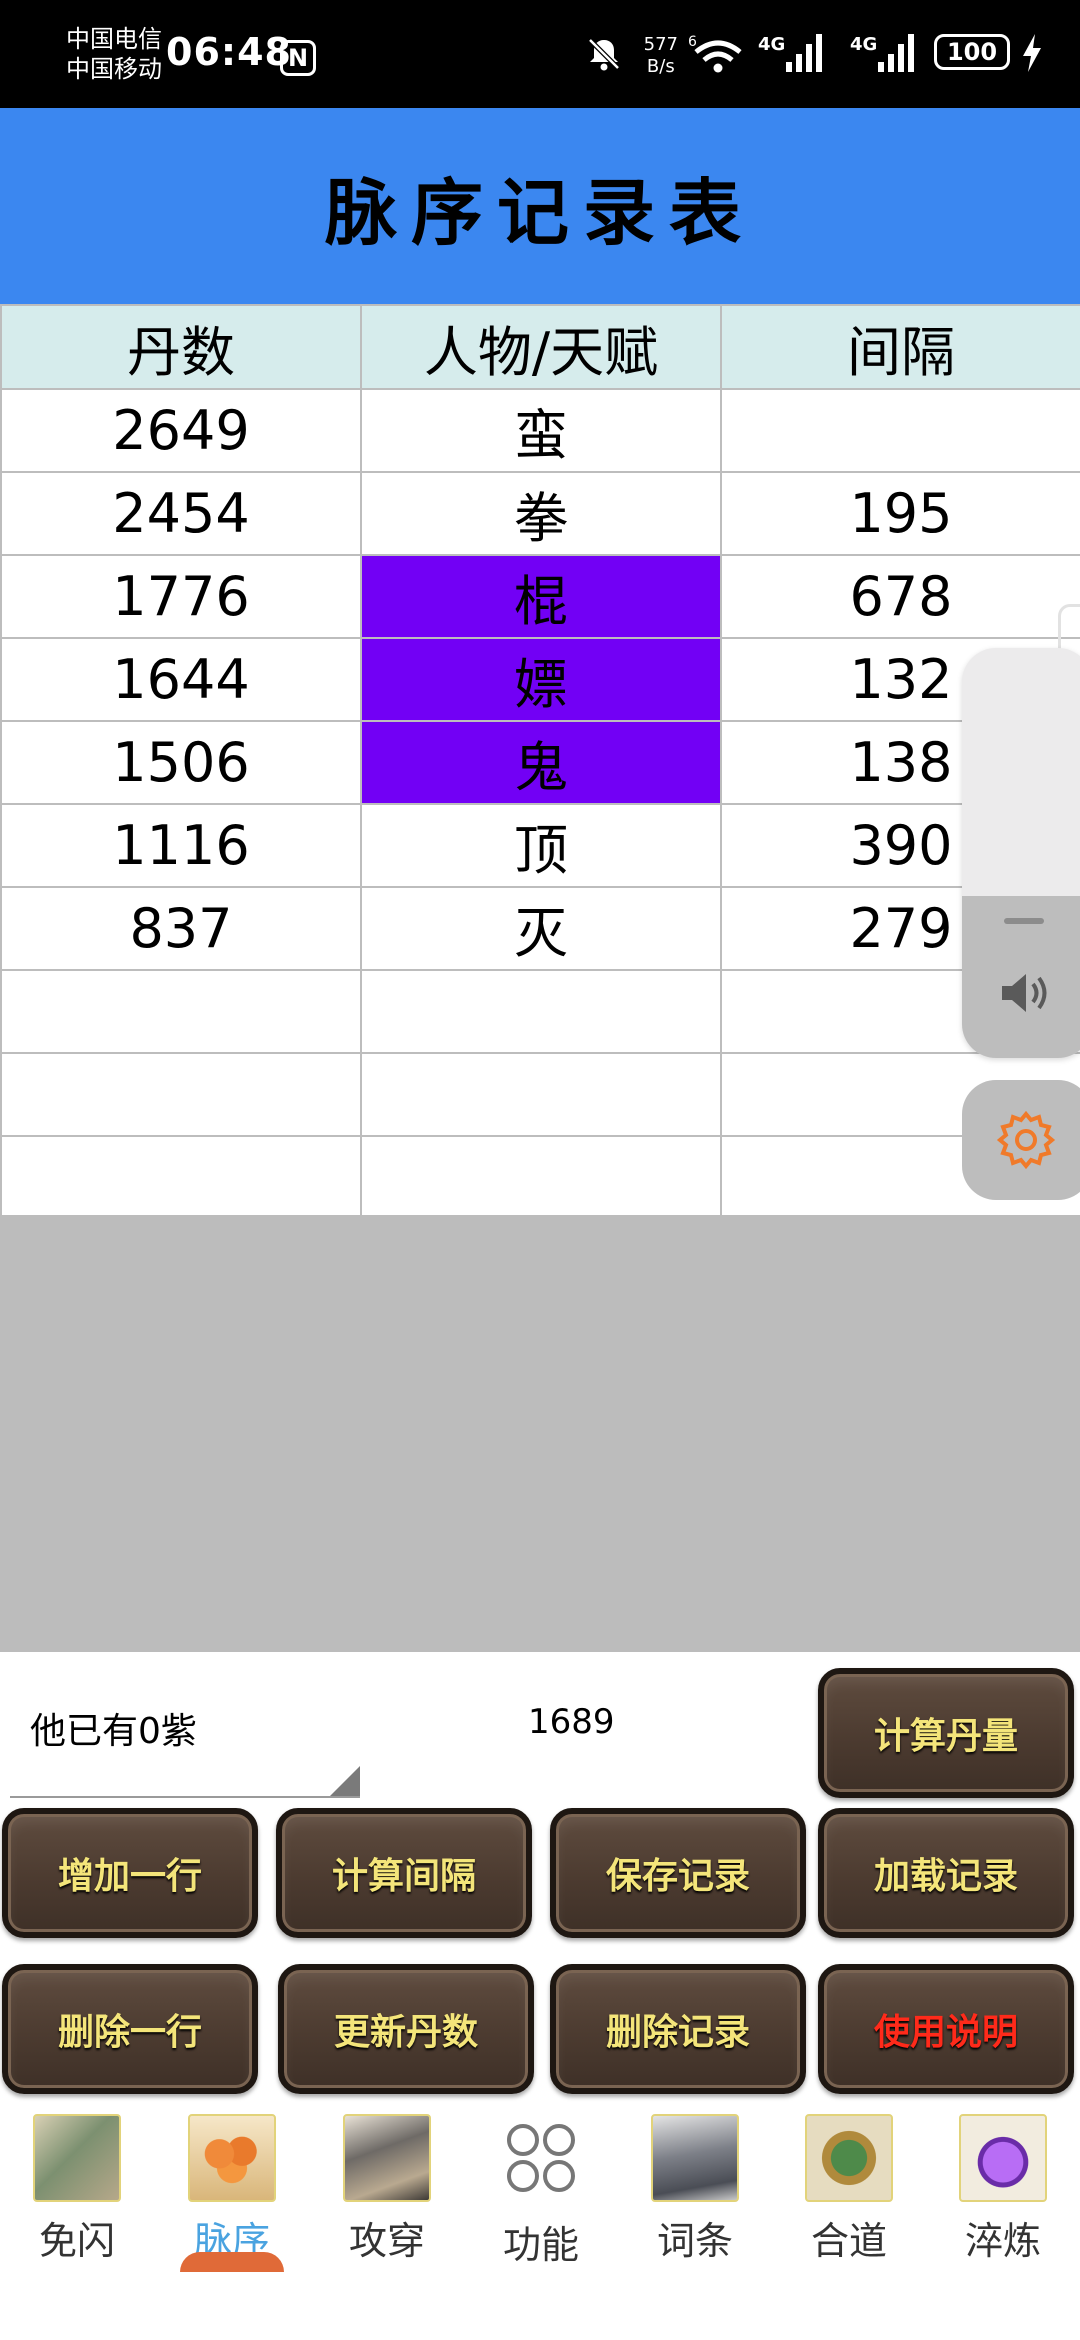 The width and height of the screenshot is (1080, 2340). Describe the element at coordinates (849, 2158) in the screenshot. I see `seal-icon` at that location.